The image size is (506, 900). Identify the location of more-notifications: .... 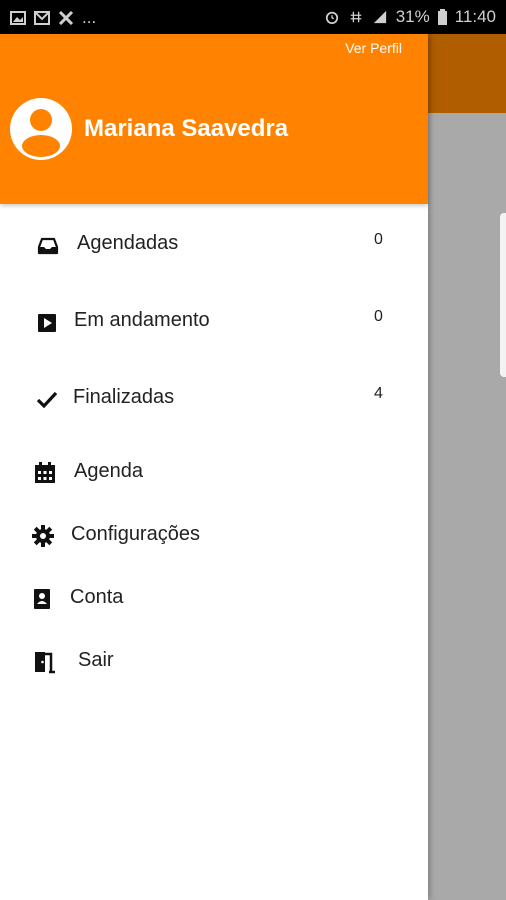
(89, 17).